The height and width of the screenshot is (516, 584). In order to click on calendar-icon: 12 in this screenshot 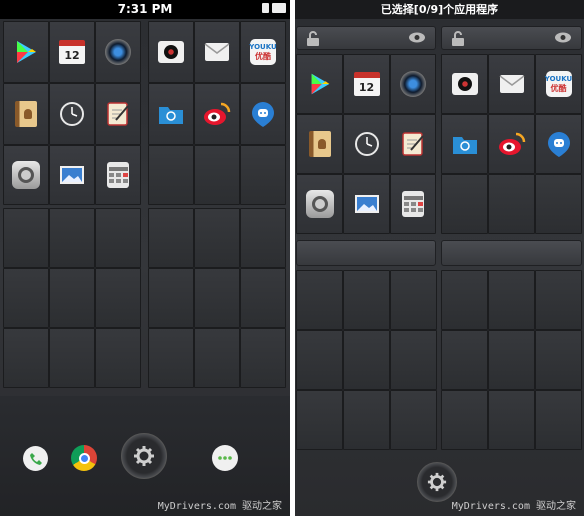, I will do `click(72, 52)`.